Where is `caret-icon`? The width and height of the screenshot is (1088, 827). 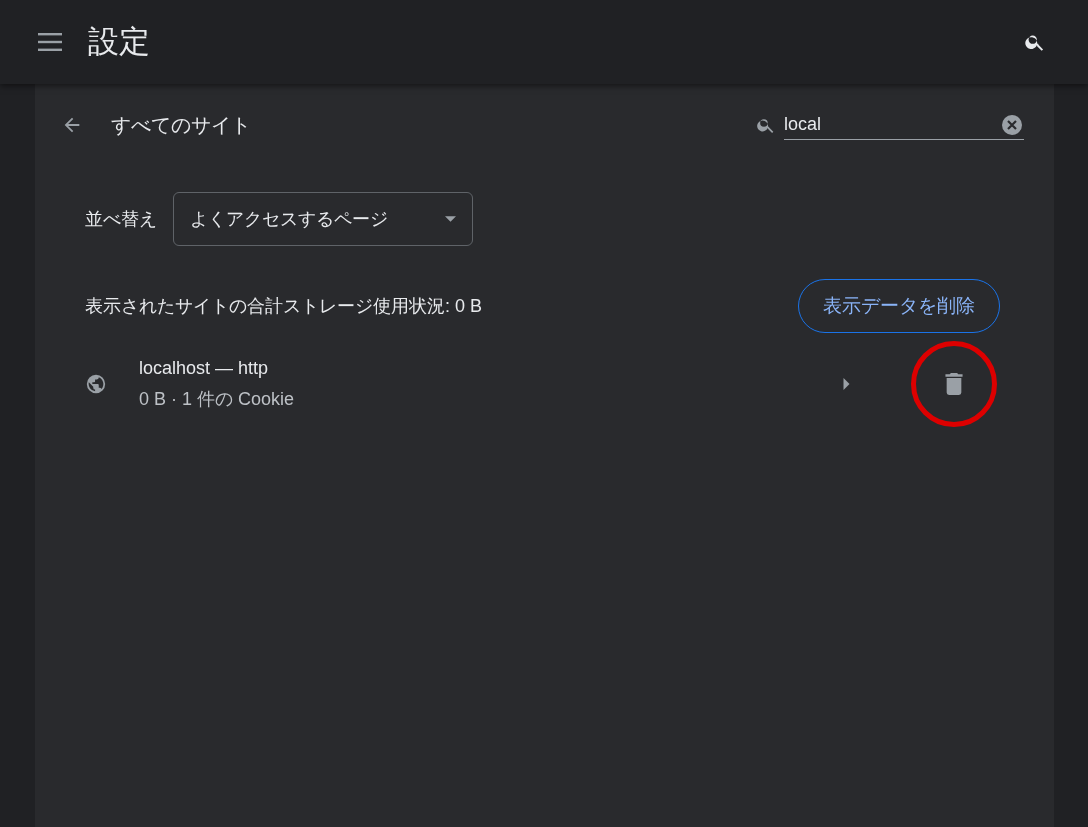 caret-icon is located at coordinates (450, 219).